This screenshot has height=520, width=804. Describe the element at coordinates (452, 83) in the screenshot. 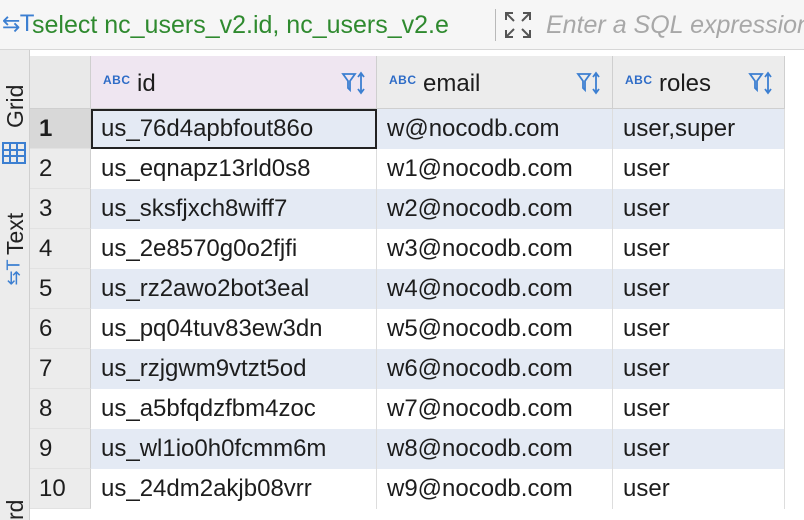

I see `column-title: email` at that location.